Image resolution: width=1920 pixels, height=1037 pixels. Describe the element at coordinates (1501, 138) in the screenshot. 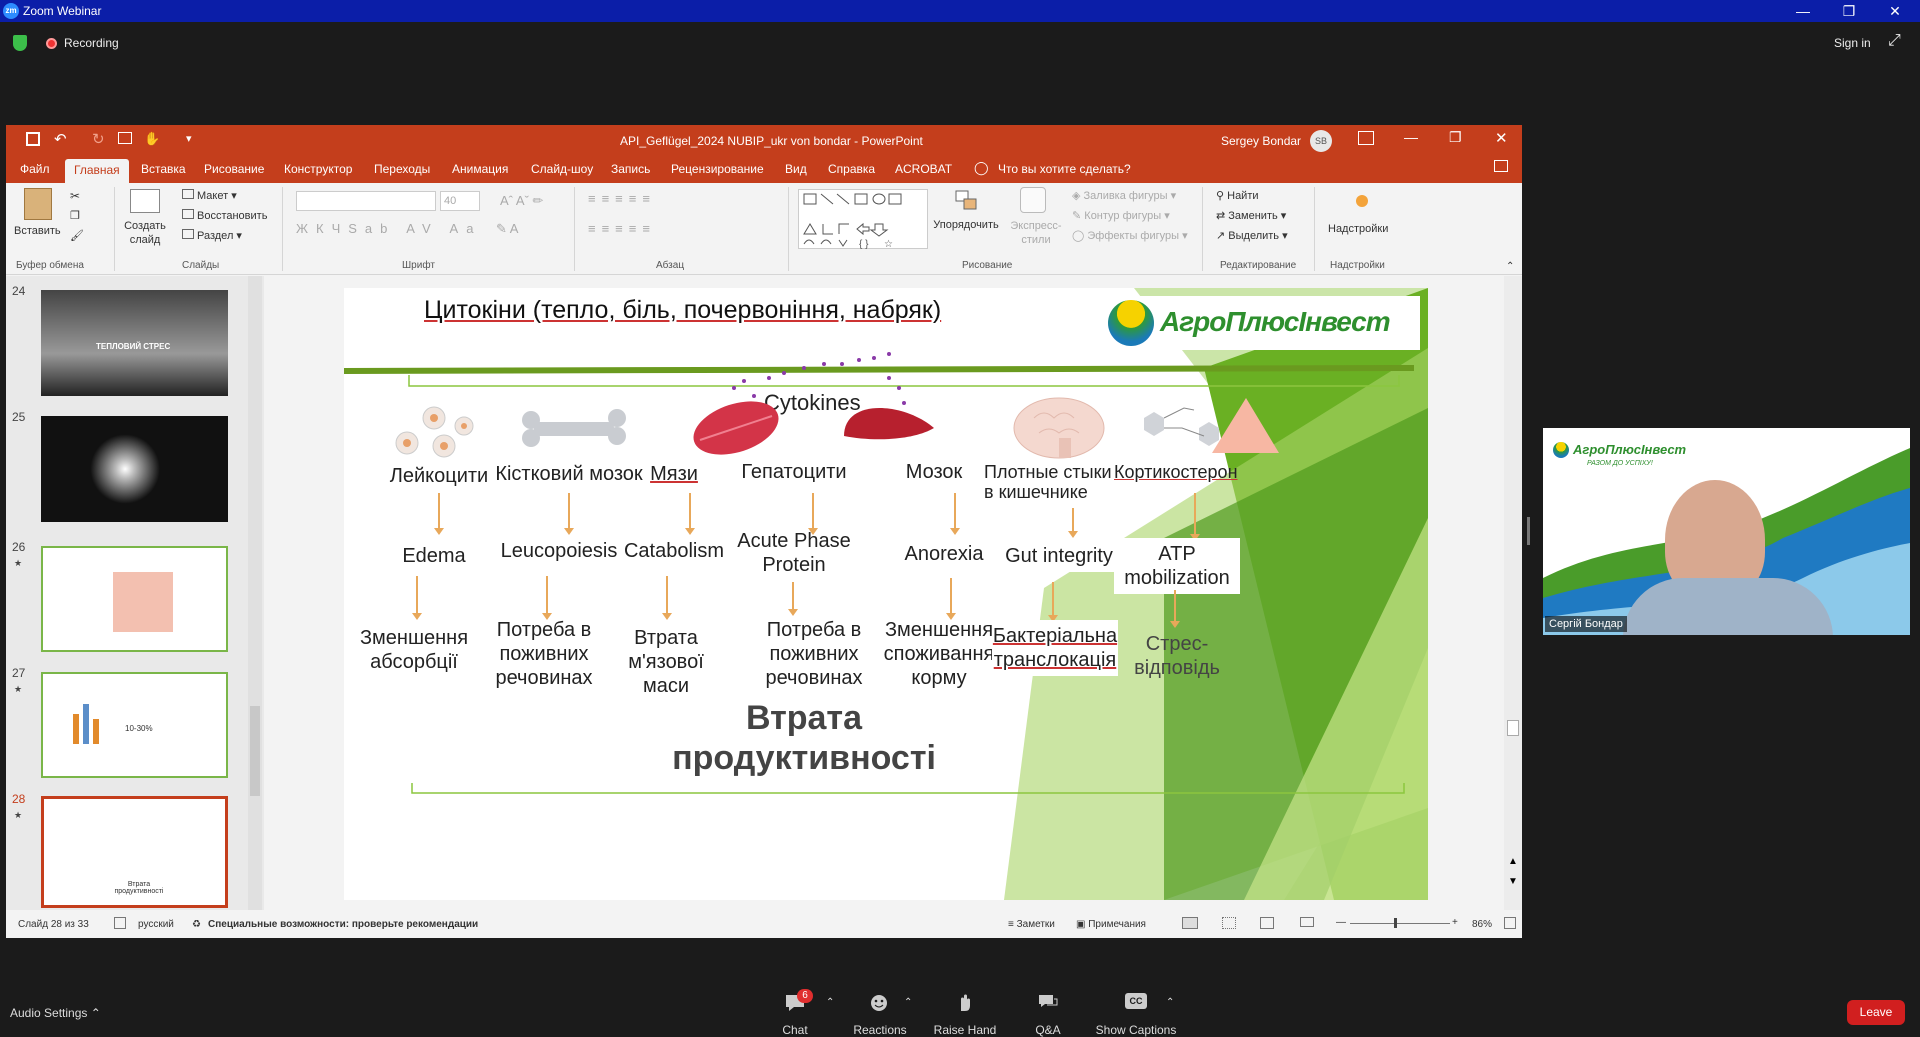

I see `ppt-close-button: ✕` at that location.